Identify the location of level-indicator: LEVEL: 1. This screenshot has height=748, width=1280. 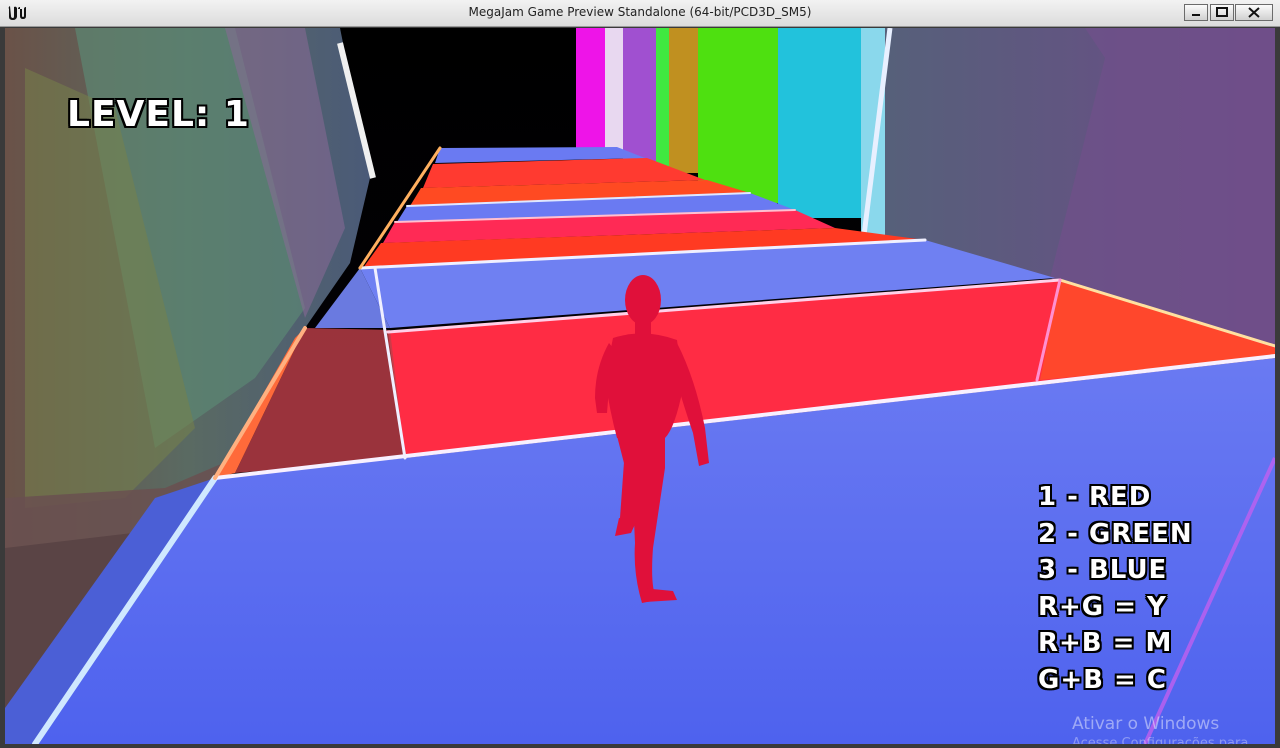
(158, 114).